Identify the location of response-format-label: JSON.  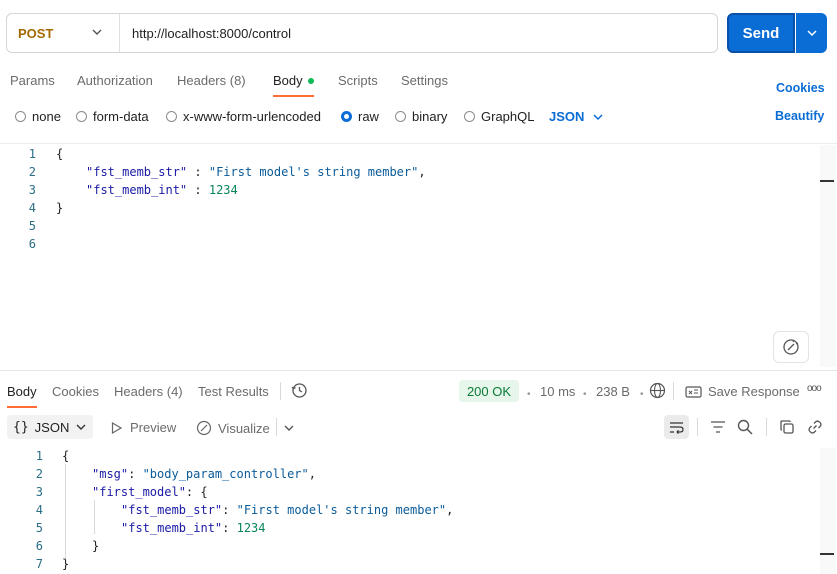
(52, 427).